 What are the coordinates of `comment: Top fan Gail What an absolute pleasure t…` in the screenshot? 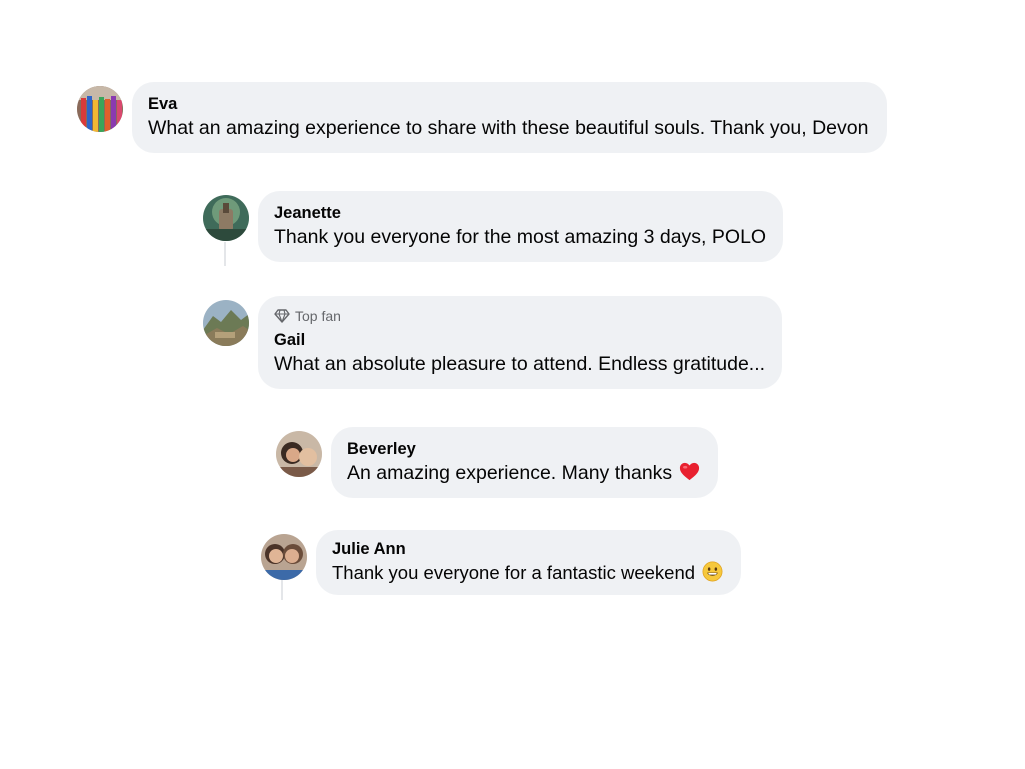 It's located at (493, 342).